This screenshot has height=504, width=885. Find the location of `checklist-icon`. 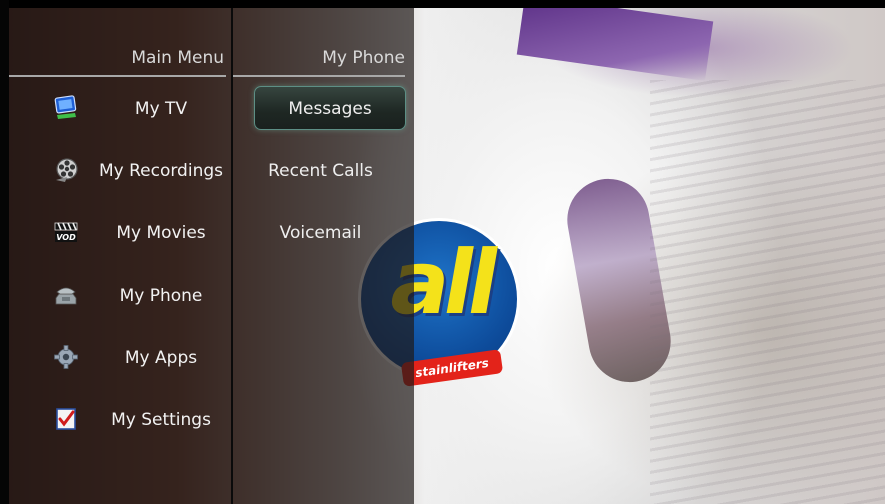

checklist-icon is located at coordinates (66, 419).